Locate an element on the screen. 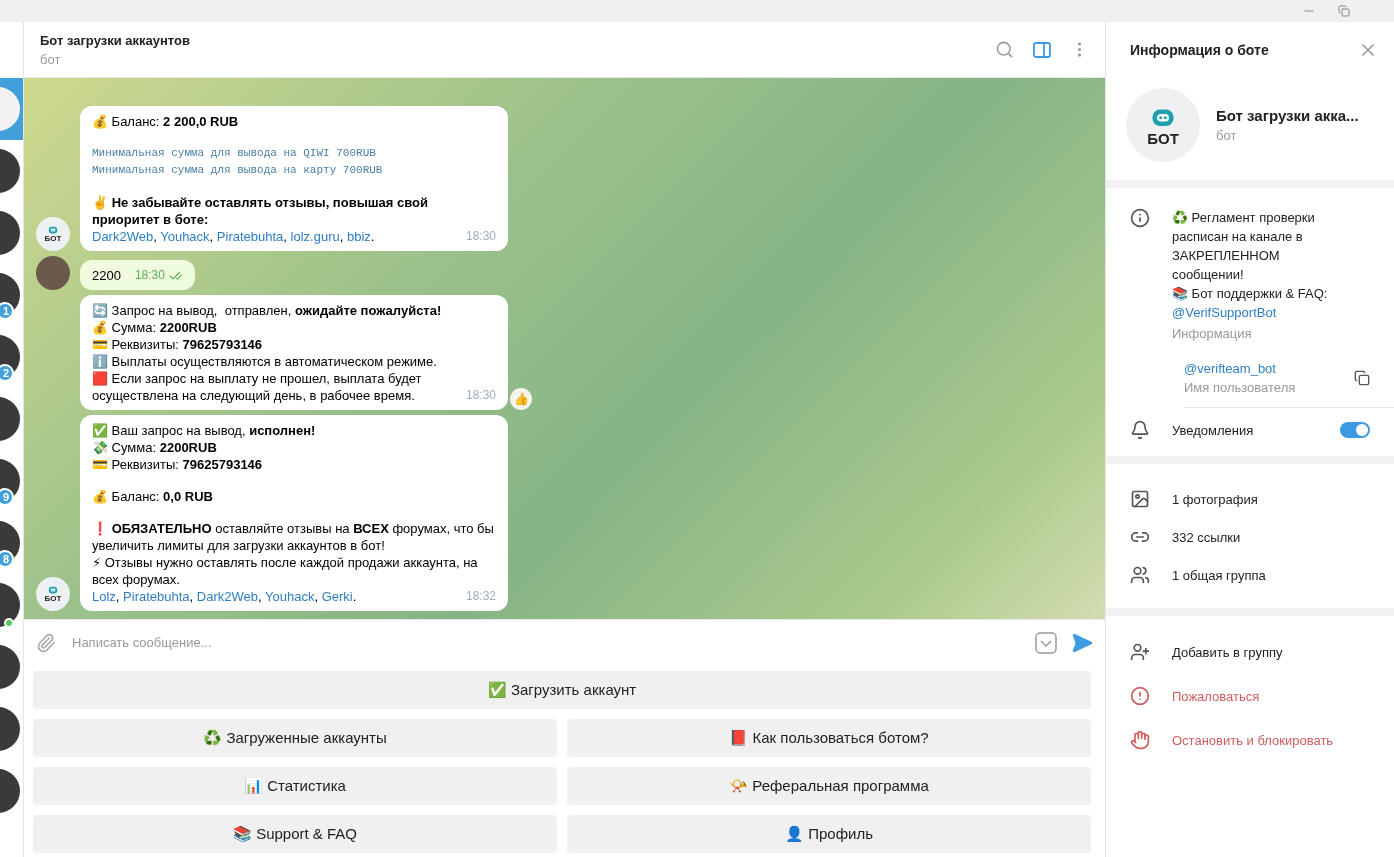 The height and width of the screenshot is (857, 1394). picture-icon is located at coordinates (1140, 499).